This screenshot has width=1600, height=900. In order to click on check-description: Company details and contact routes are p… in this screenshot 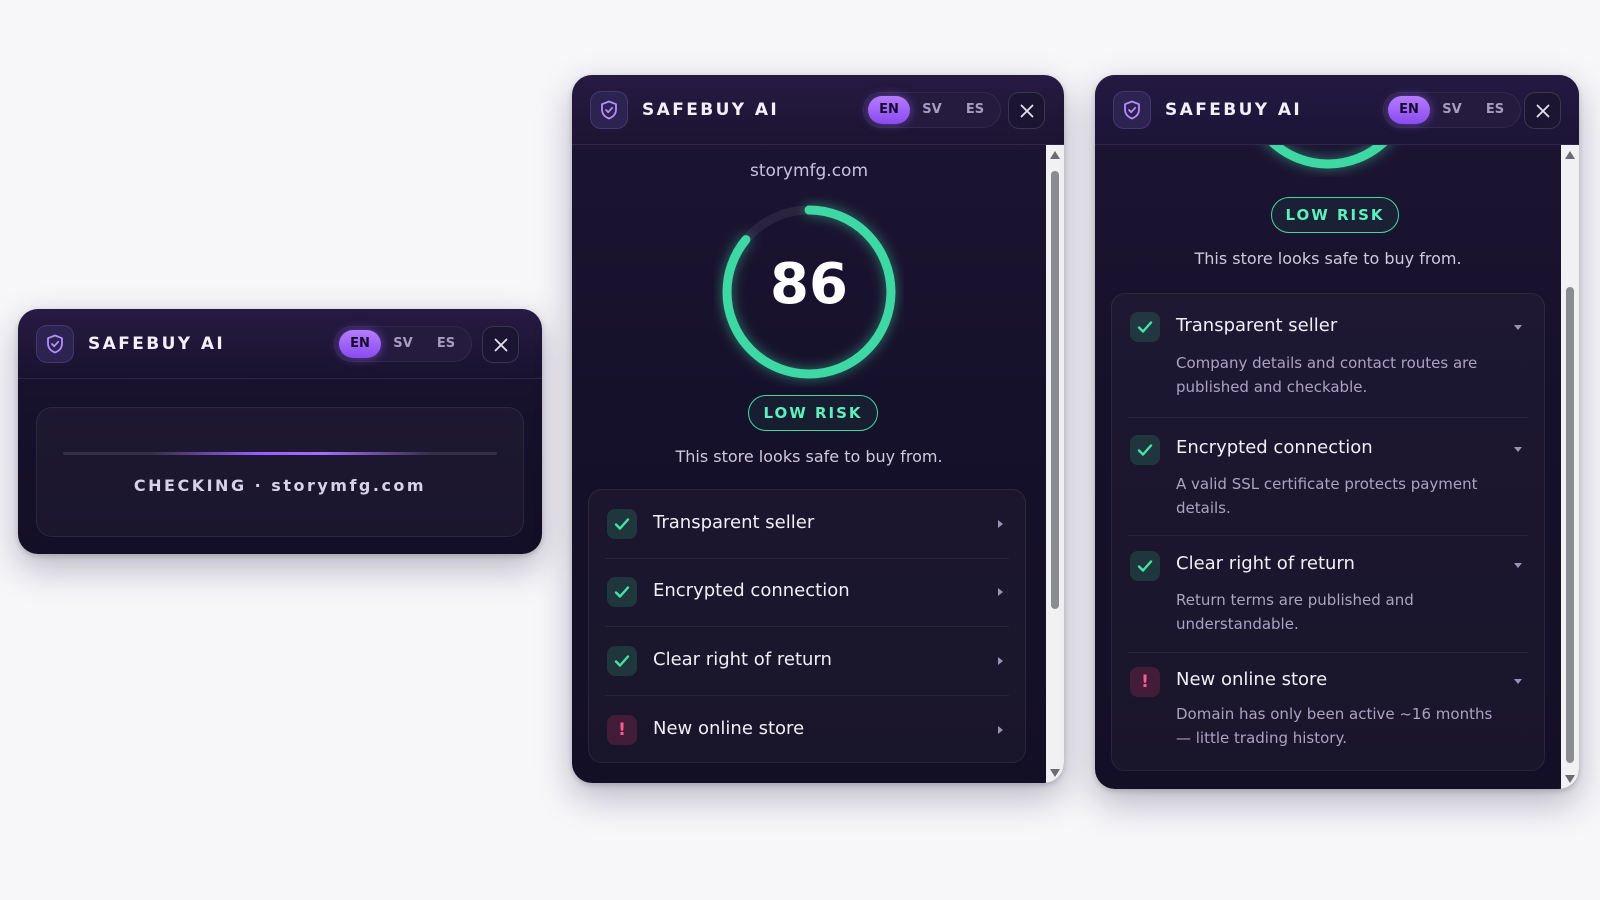, I will do `click(1327, 375)`.